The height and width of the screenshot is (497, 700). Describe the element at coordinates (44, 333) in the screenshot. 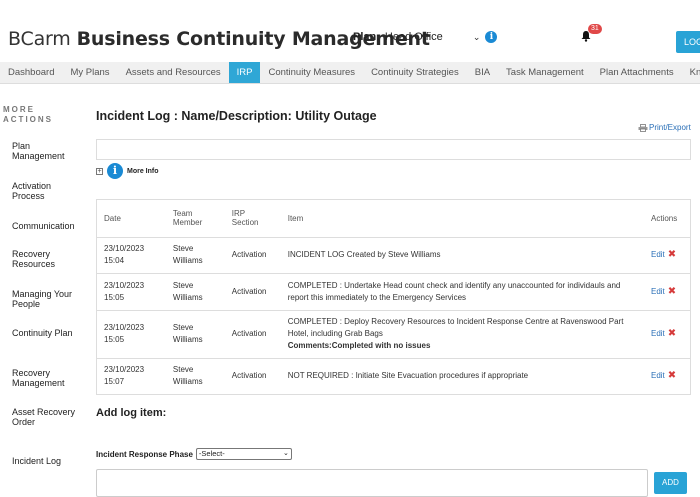

I see `sidebar-item-continuity-plan: Continuity Plan` at that location.